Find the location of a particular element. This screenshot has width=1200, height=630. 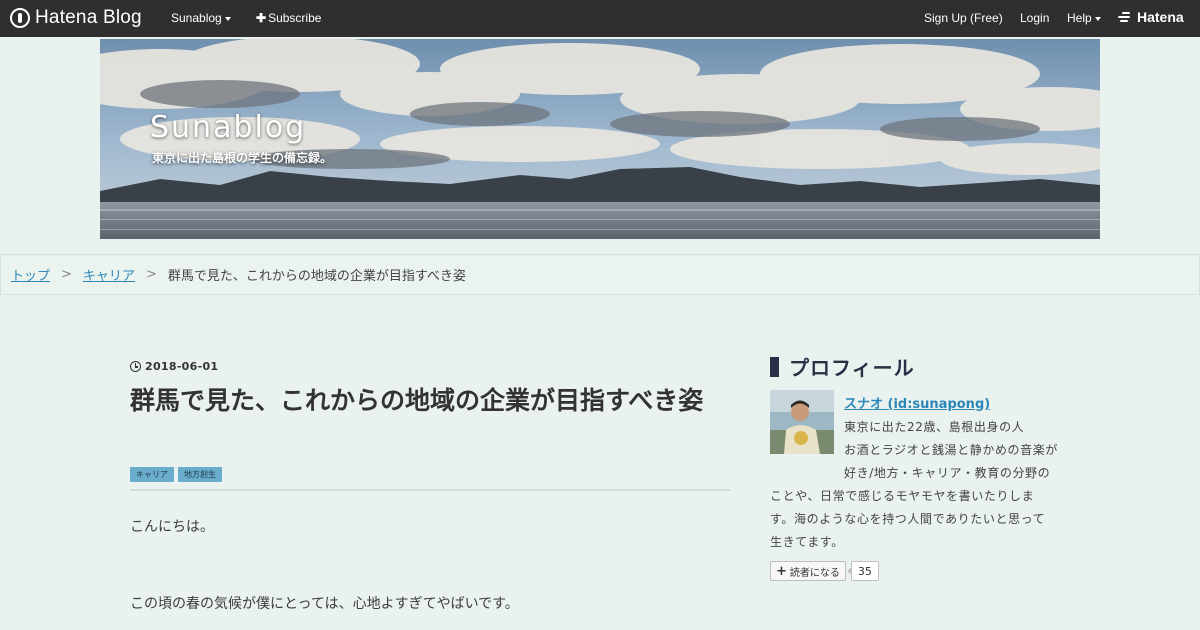

breadcrumb: トップ > キャリア > 群馬で見た、これからの地域の企業が目指すべき姿 is located at coordinates (600, 274).